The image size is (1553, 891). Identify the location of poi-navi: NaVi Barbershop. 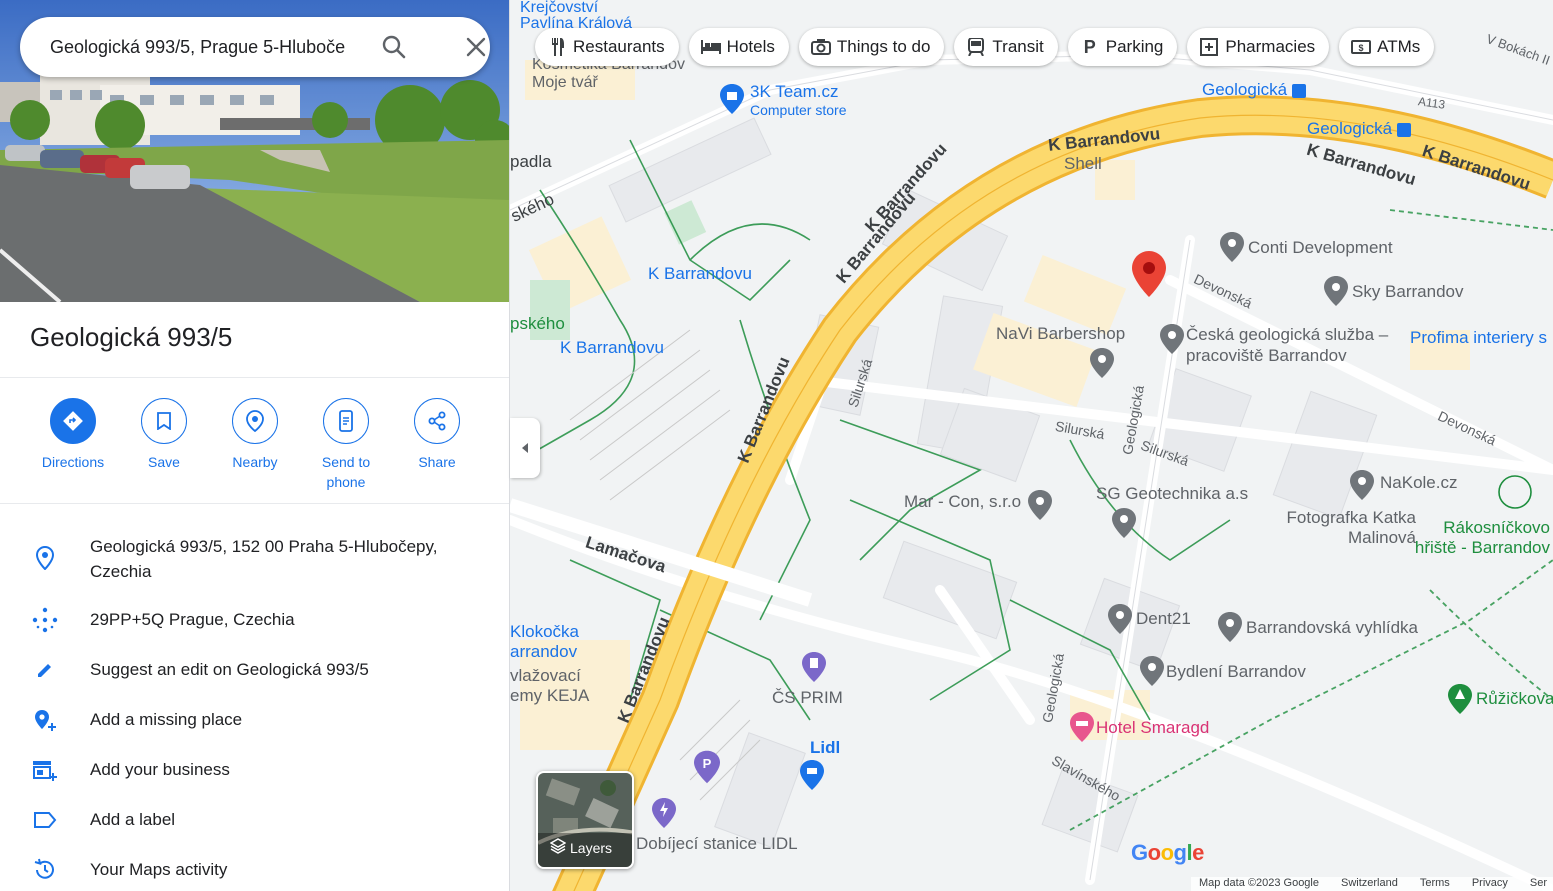
(1060, 351).